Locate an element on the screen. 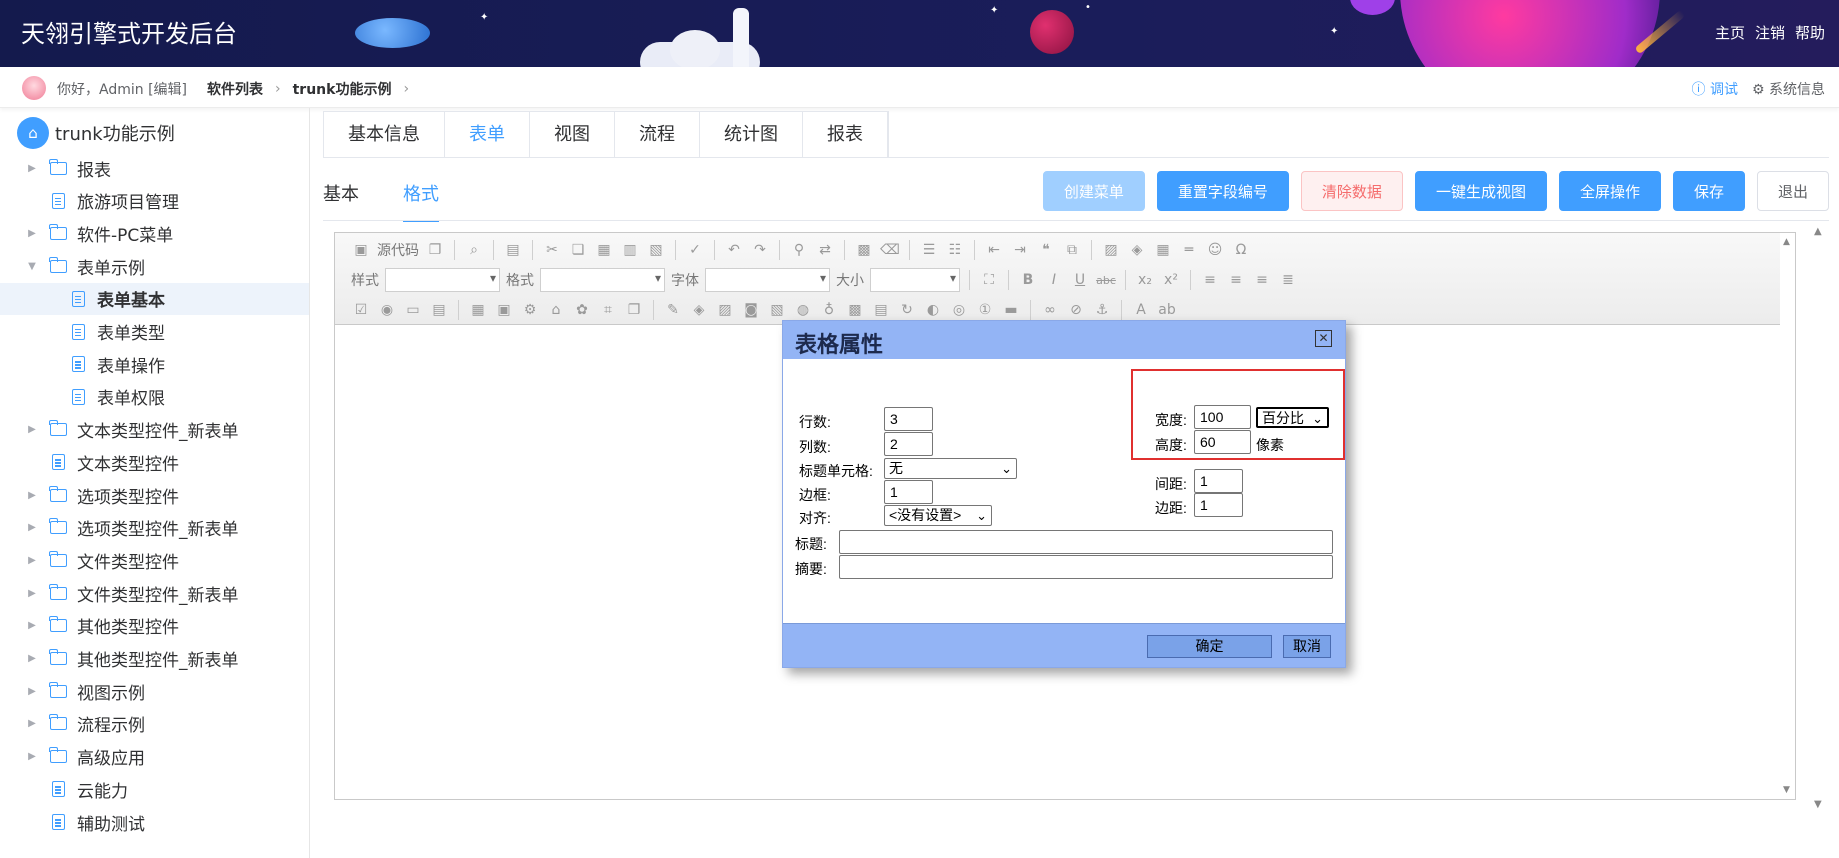 This screenshot has width=1839, height=858. calendar-icon: ▣ is located at coordinates (504, 310).